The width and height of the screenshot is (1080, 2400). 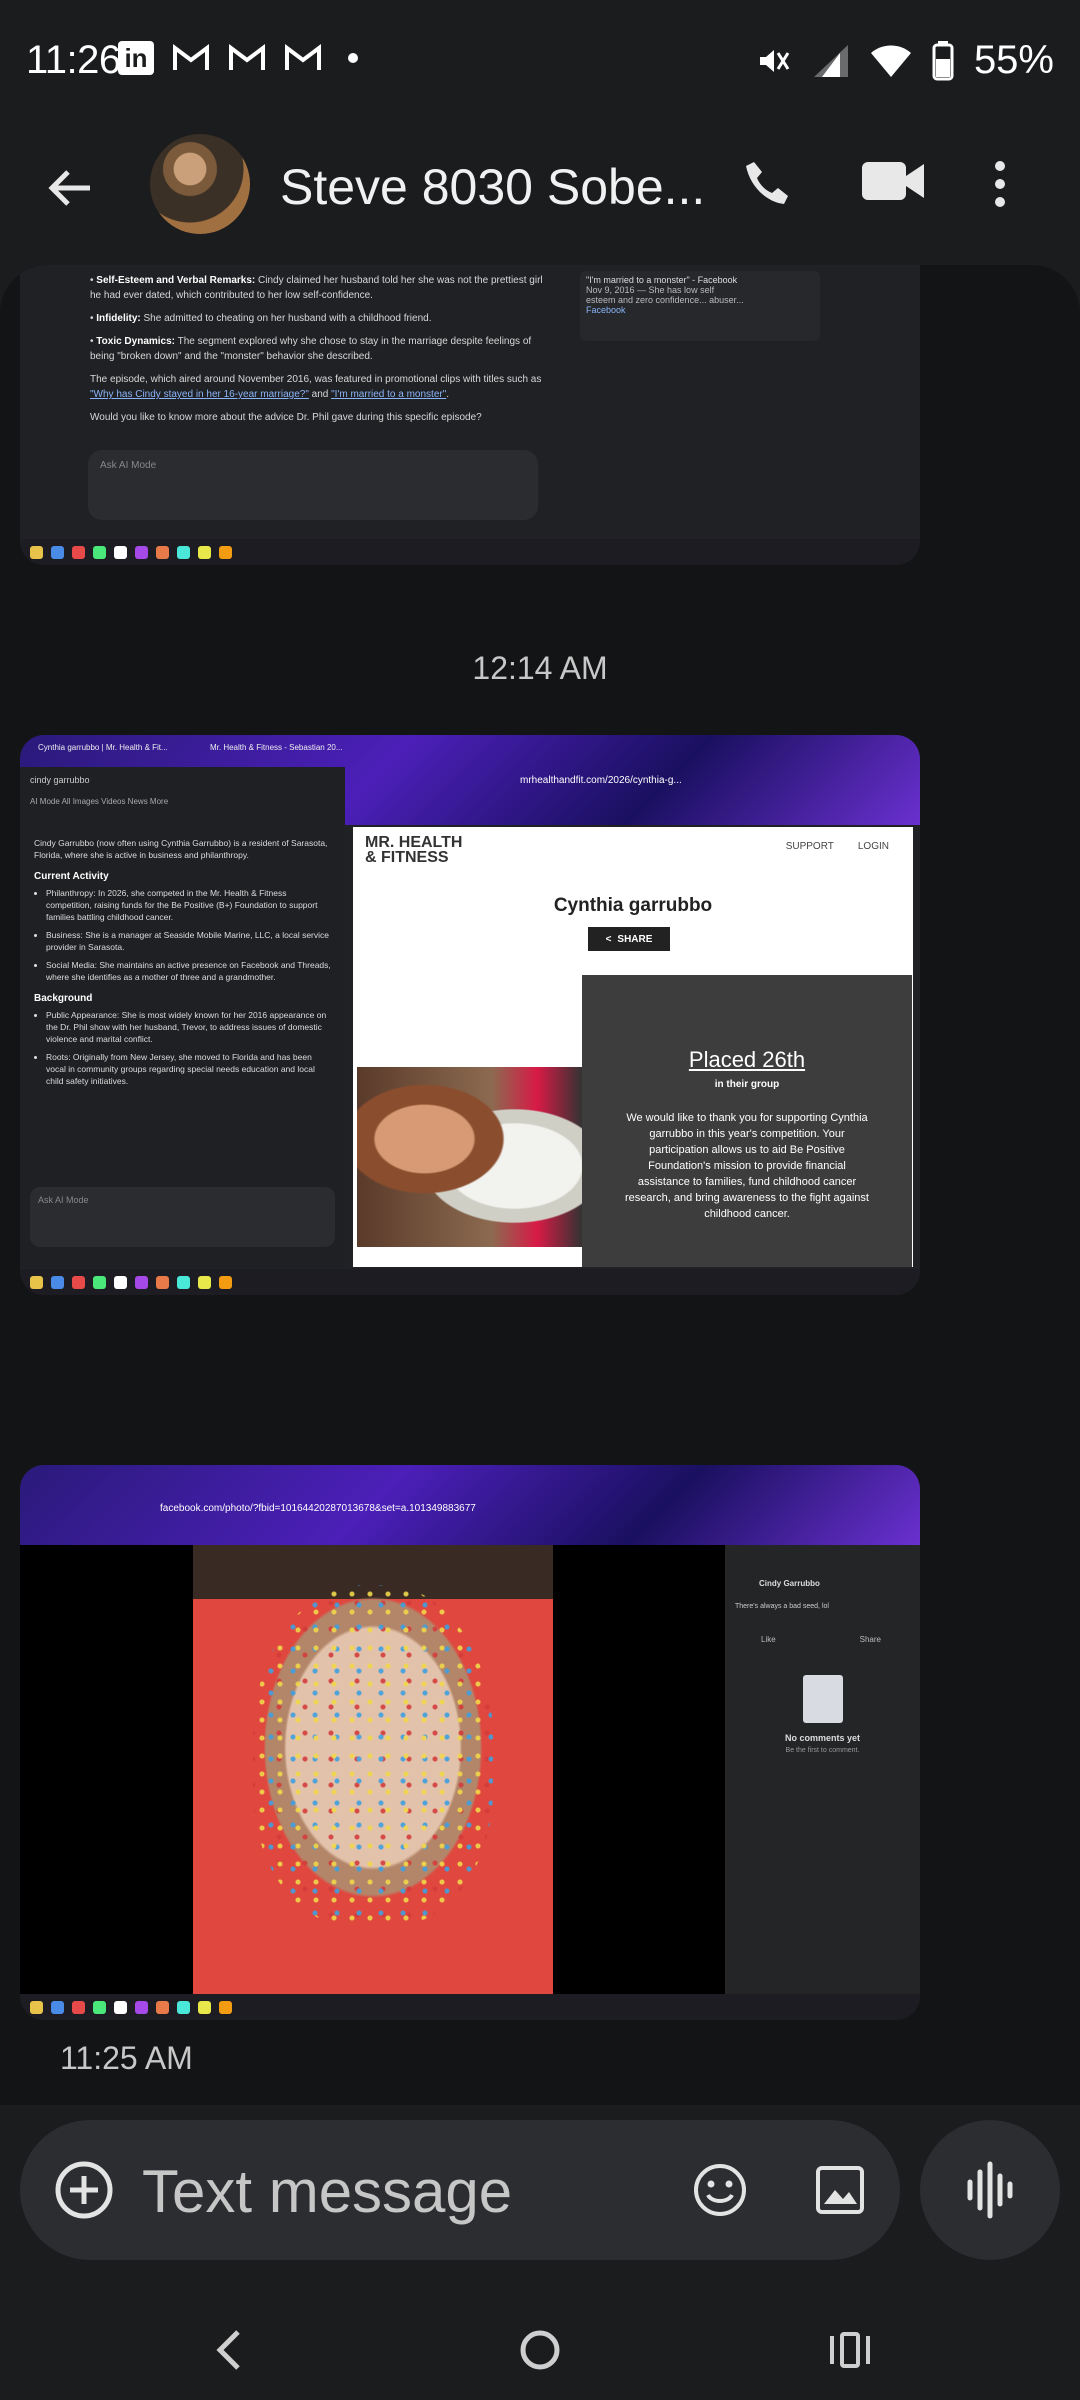 I want to click on add-attachment-button, so click(x=84, y=2190).